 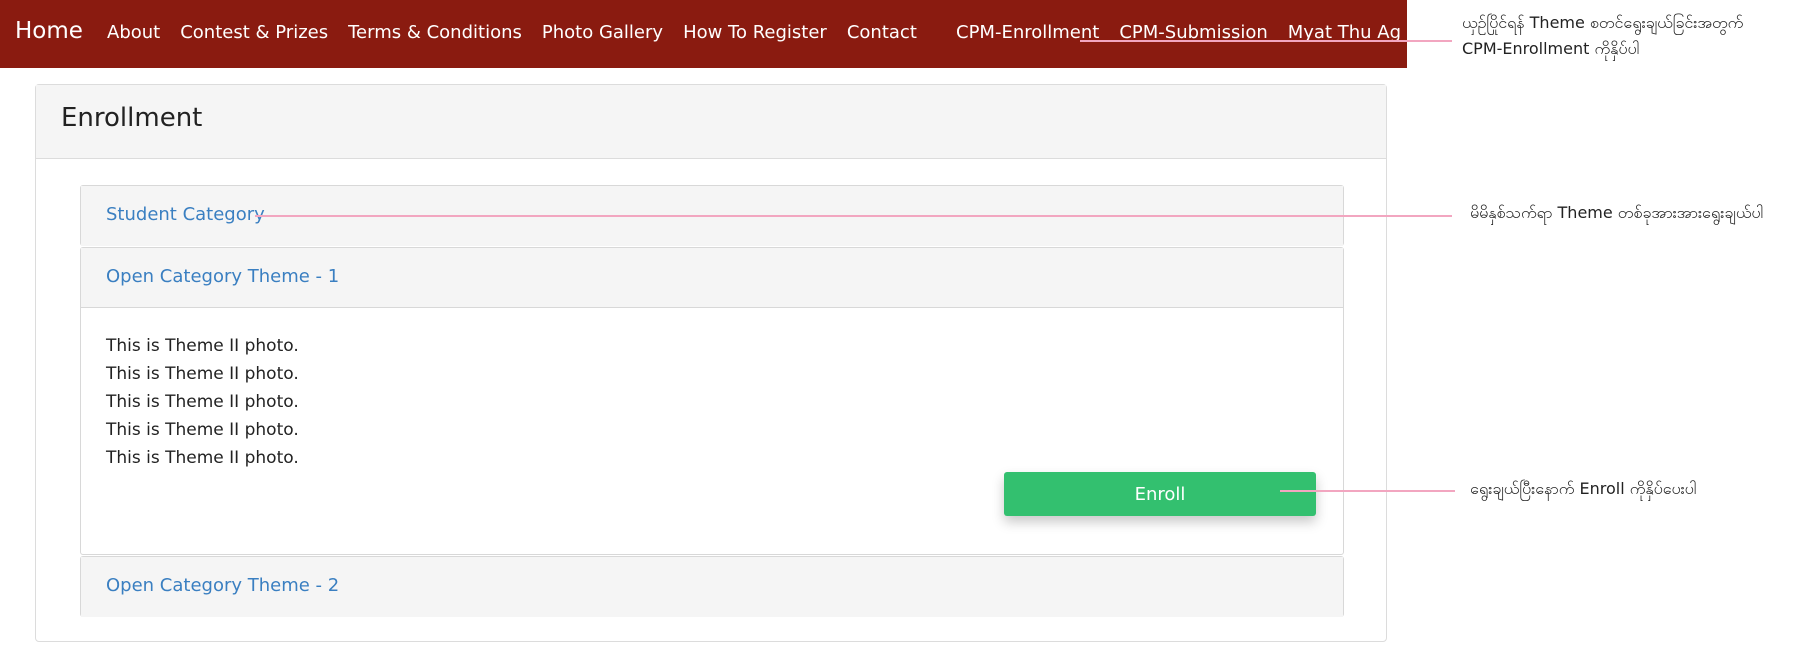 I want to click on card-header: Enrollment, so click(x=711, y=122).